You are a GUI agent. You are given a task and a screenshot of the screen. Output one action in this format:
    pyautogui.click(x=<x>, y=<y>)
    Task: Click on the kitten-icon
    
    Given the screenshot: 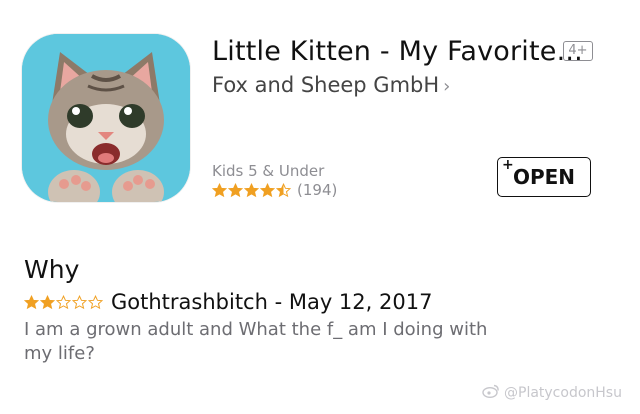 What is the action you would take?
    pyautogui.click(x=106, y=118)
    